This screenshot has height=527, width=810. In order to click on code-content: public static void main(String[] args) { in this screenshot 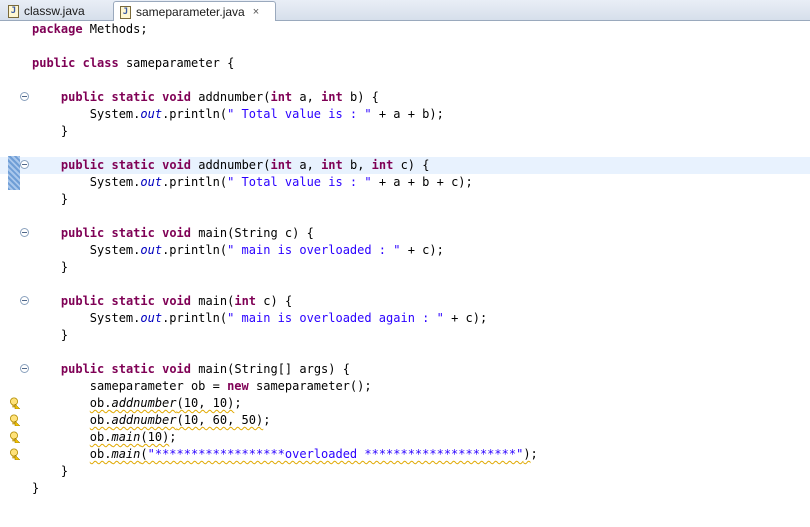, I will do `click(191, 369)`.